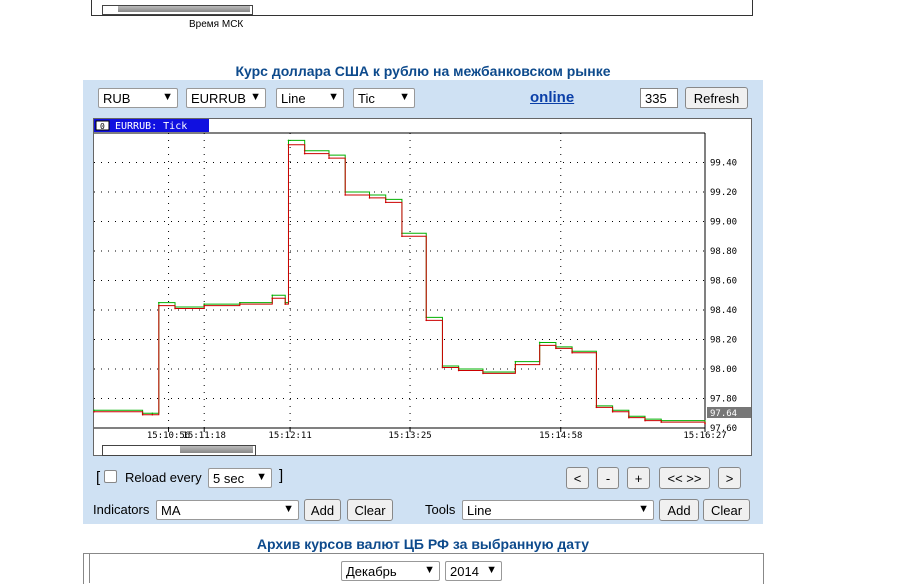 This screenshot has height=584, width=907. Describe the element at coordinates (171, 510) in the screenshot. I see `indicators-value: MA` at that location.